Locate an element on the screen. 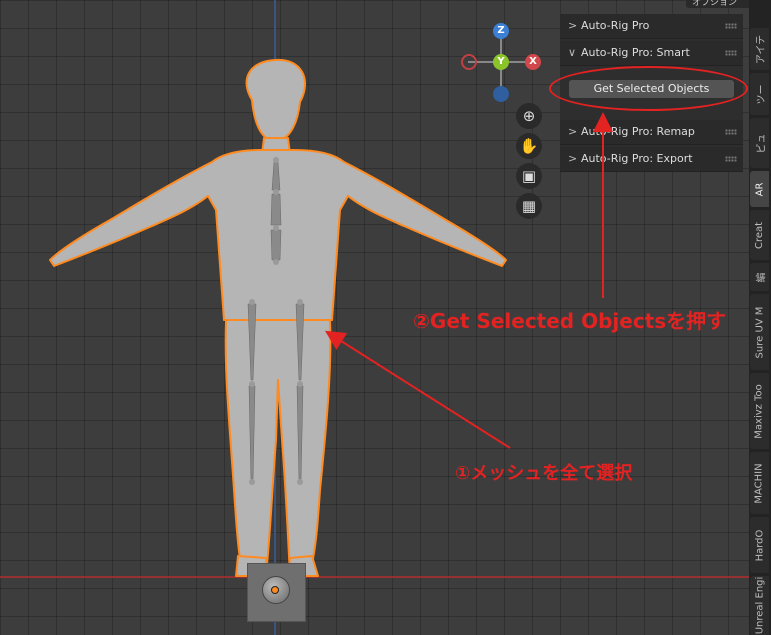  annotation-step2: ②Get Selected Objectsを押す is located at coordinates (570, 321).